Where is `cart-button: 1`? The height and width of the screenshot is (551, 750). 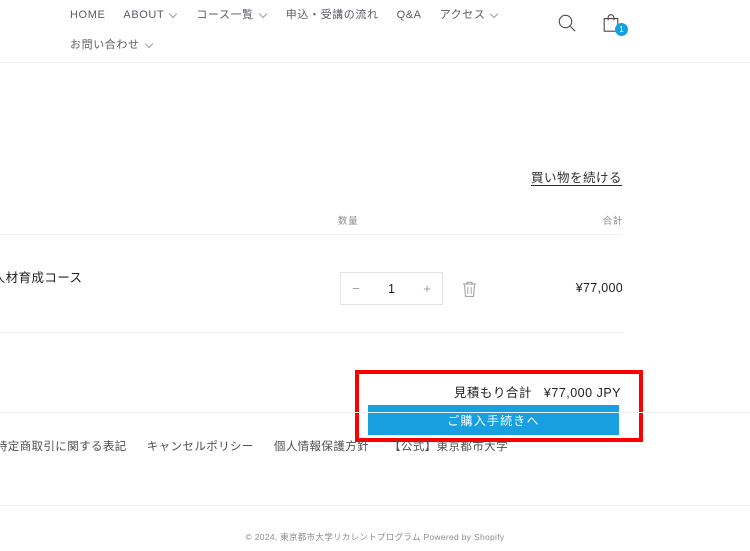
cart-button: 1 is located at coordinates (614, 24).